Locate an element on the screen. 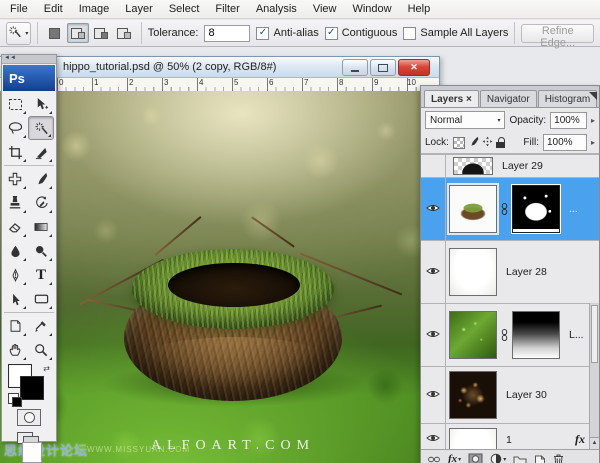 The image size is (600, 463). menu-select: Select is located at coordinates (184, 9).